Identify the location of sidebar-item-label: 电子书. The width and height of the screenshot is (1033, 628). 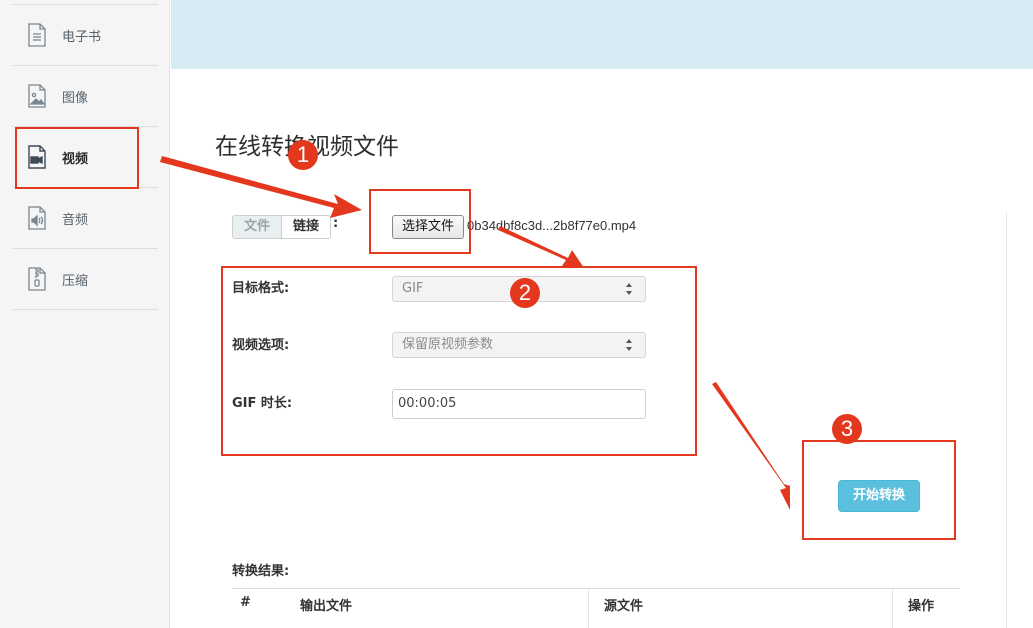
(82, 37).